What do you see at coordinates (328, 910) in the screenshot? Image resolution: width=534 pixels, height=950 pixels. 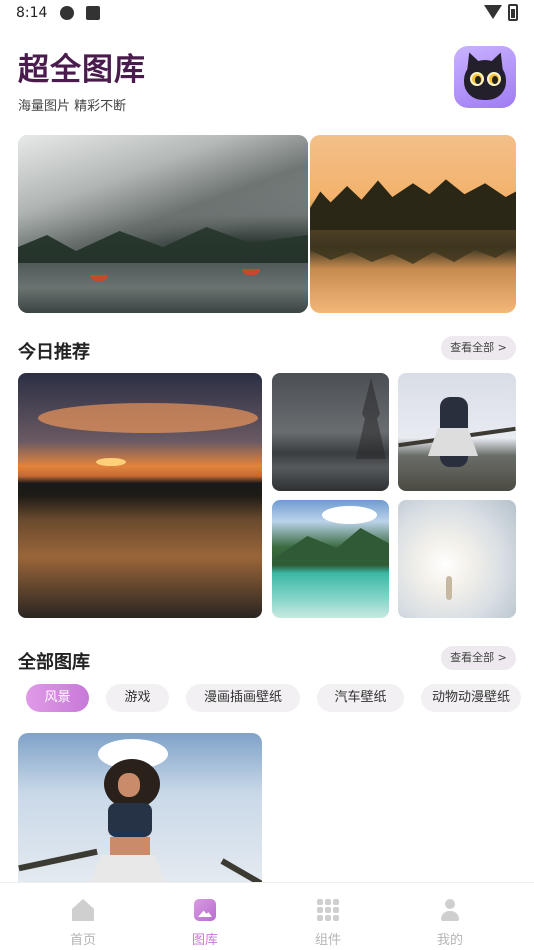 I see `grid-icon` at bounding box center [328, 910].